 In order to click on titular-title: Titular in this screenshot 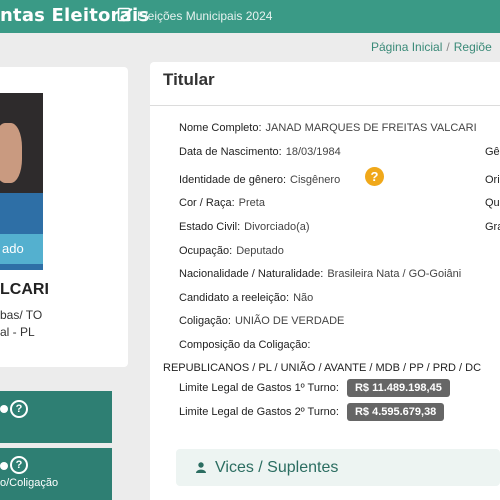, I will do `click(189, 79)`.